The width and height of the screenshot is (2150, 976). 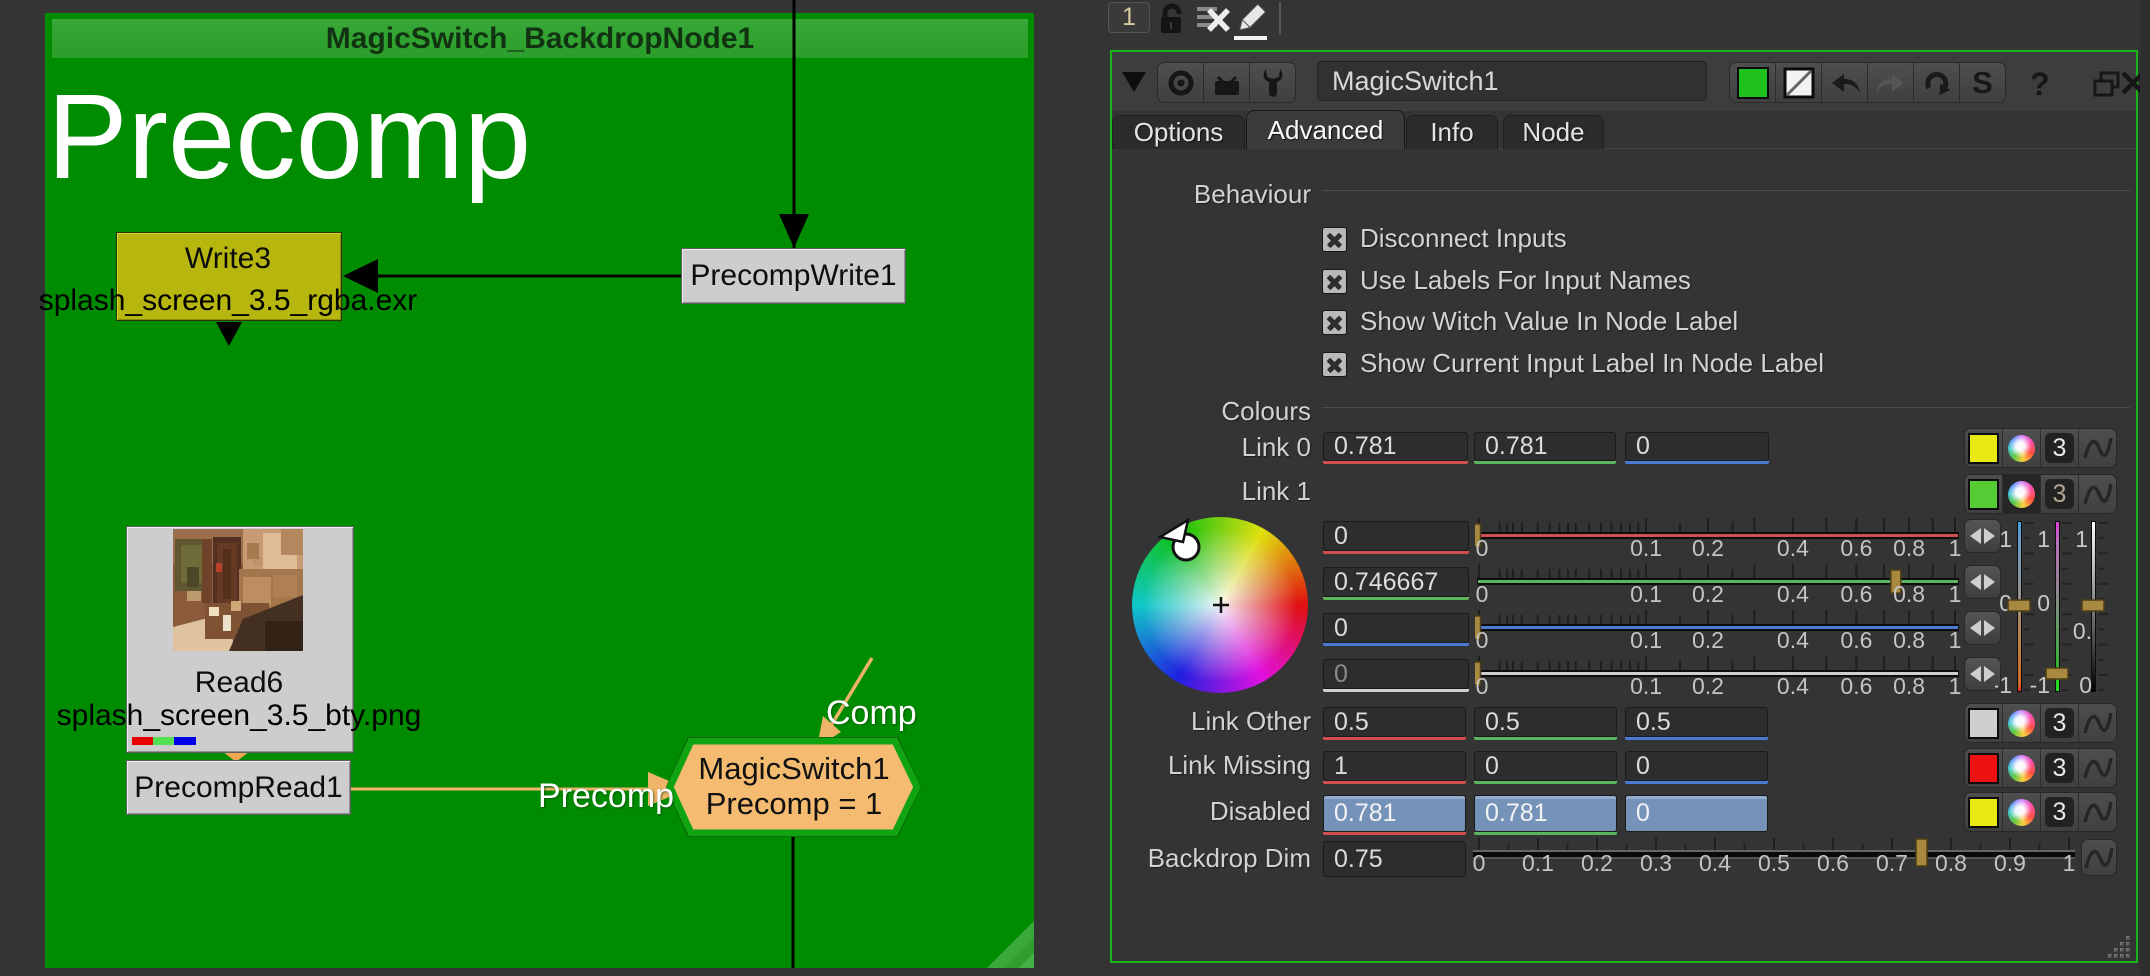 I want to click on svg-text: -1, so click(x=2003, y=685).